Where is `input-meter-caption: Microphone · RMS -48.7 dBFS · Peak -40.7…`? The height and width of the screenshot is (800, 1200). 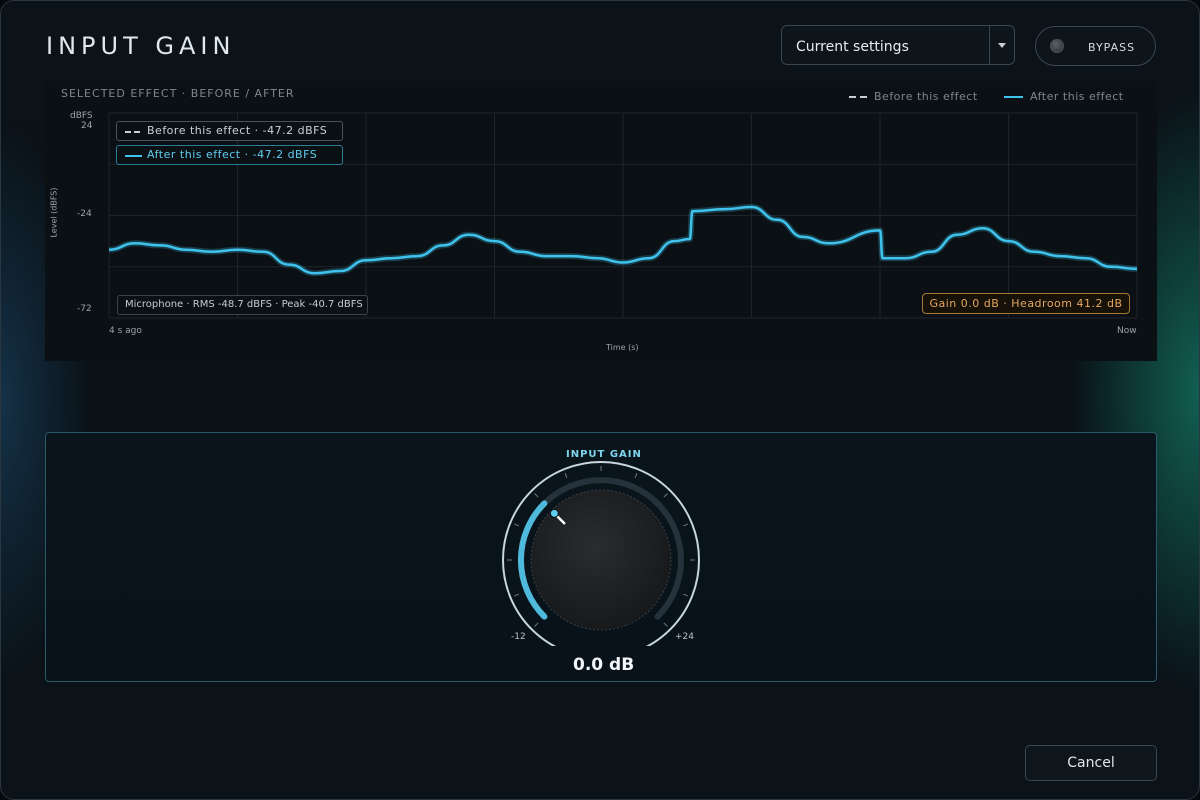 input-meter-caption: Microphone · RMS -48.7 dBFS · Peak -40.7… is located at coordinates (242, 305).